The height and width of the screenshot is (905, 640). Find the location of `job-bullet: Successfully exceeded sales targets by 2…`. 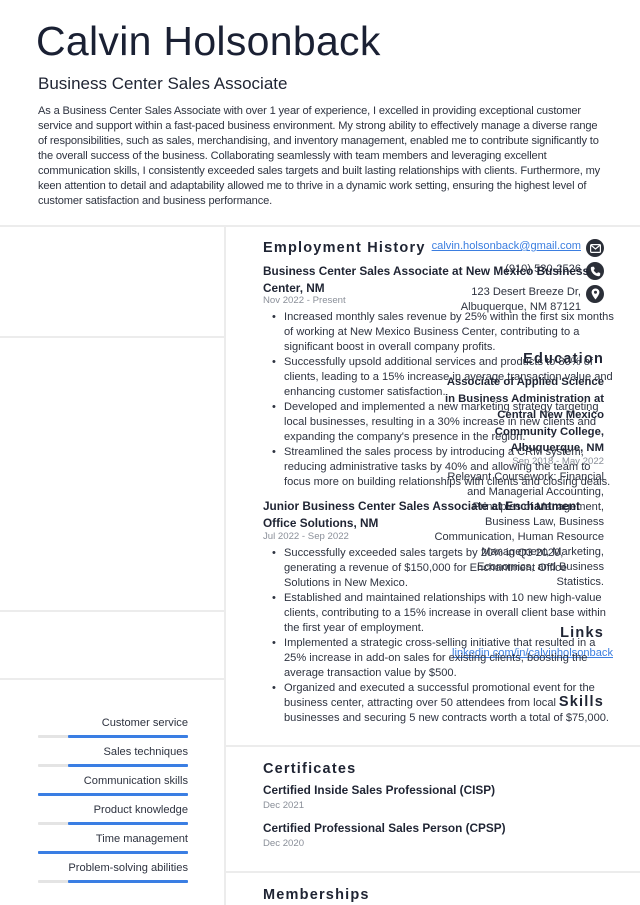

job-bullet: Successfully exceeded sales targets by 2… is located at coordinates (443, 568).